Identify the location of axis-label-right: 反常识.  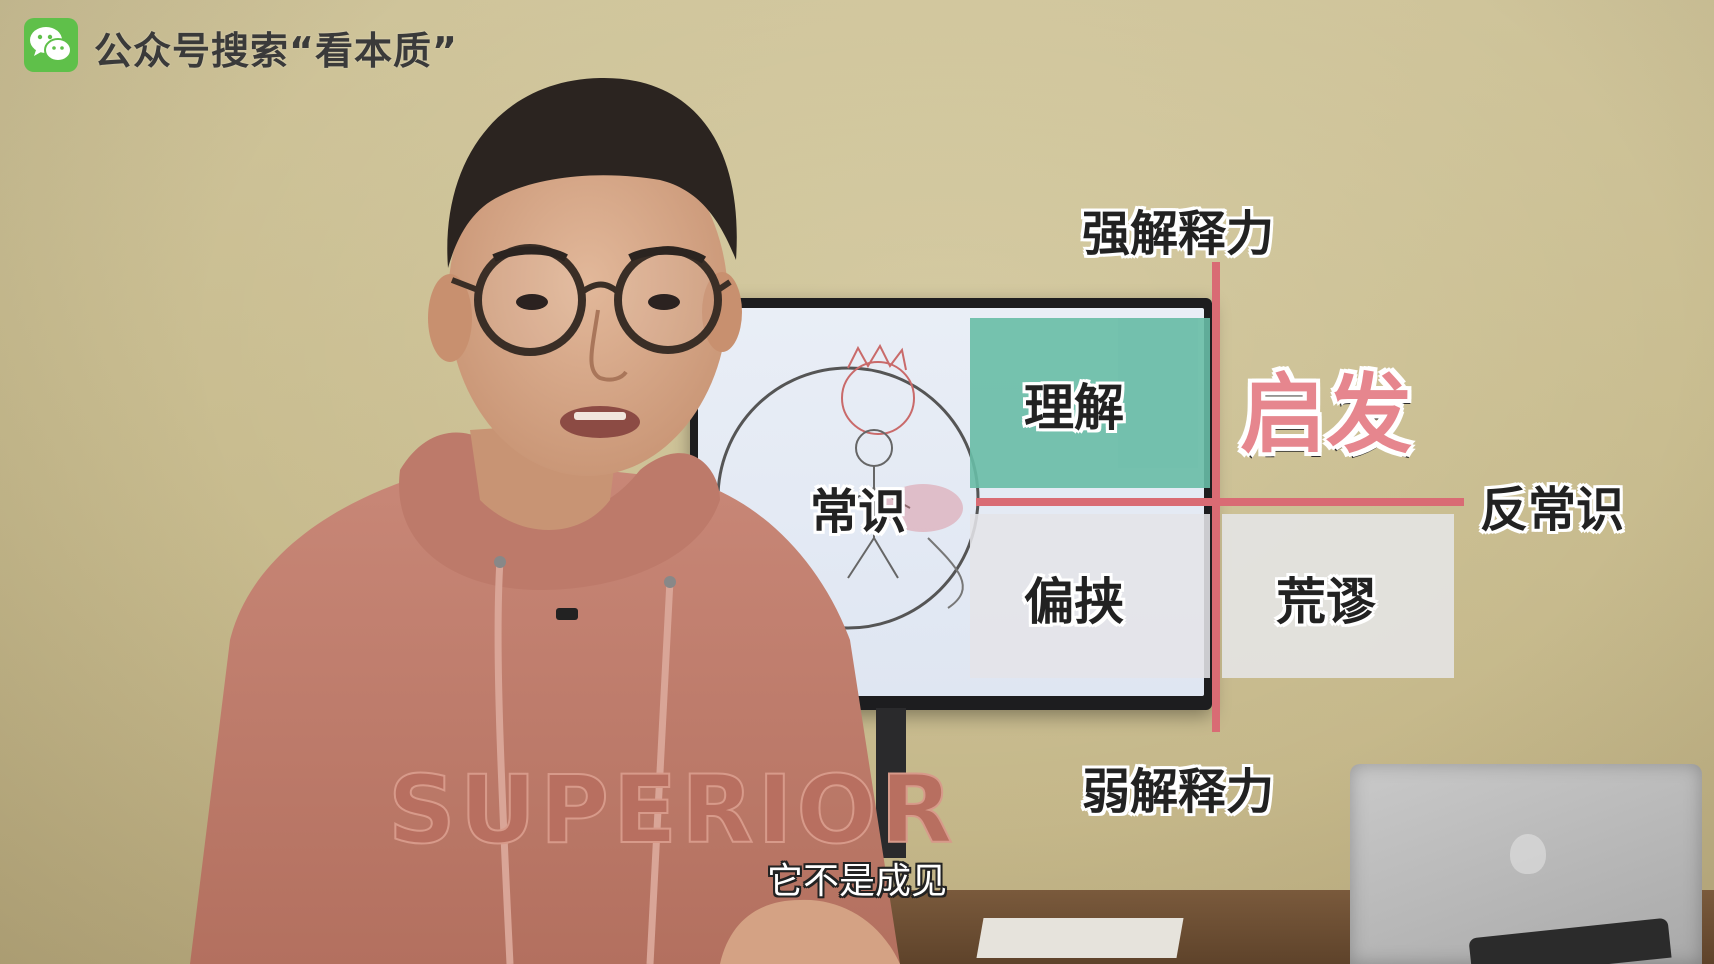
(1552, 510).